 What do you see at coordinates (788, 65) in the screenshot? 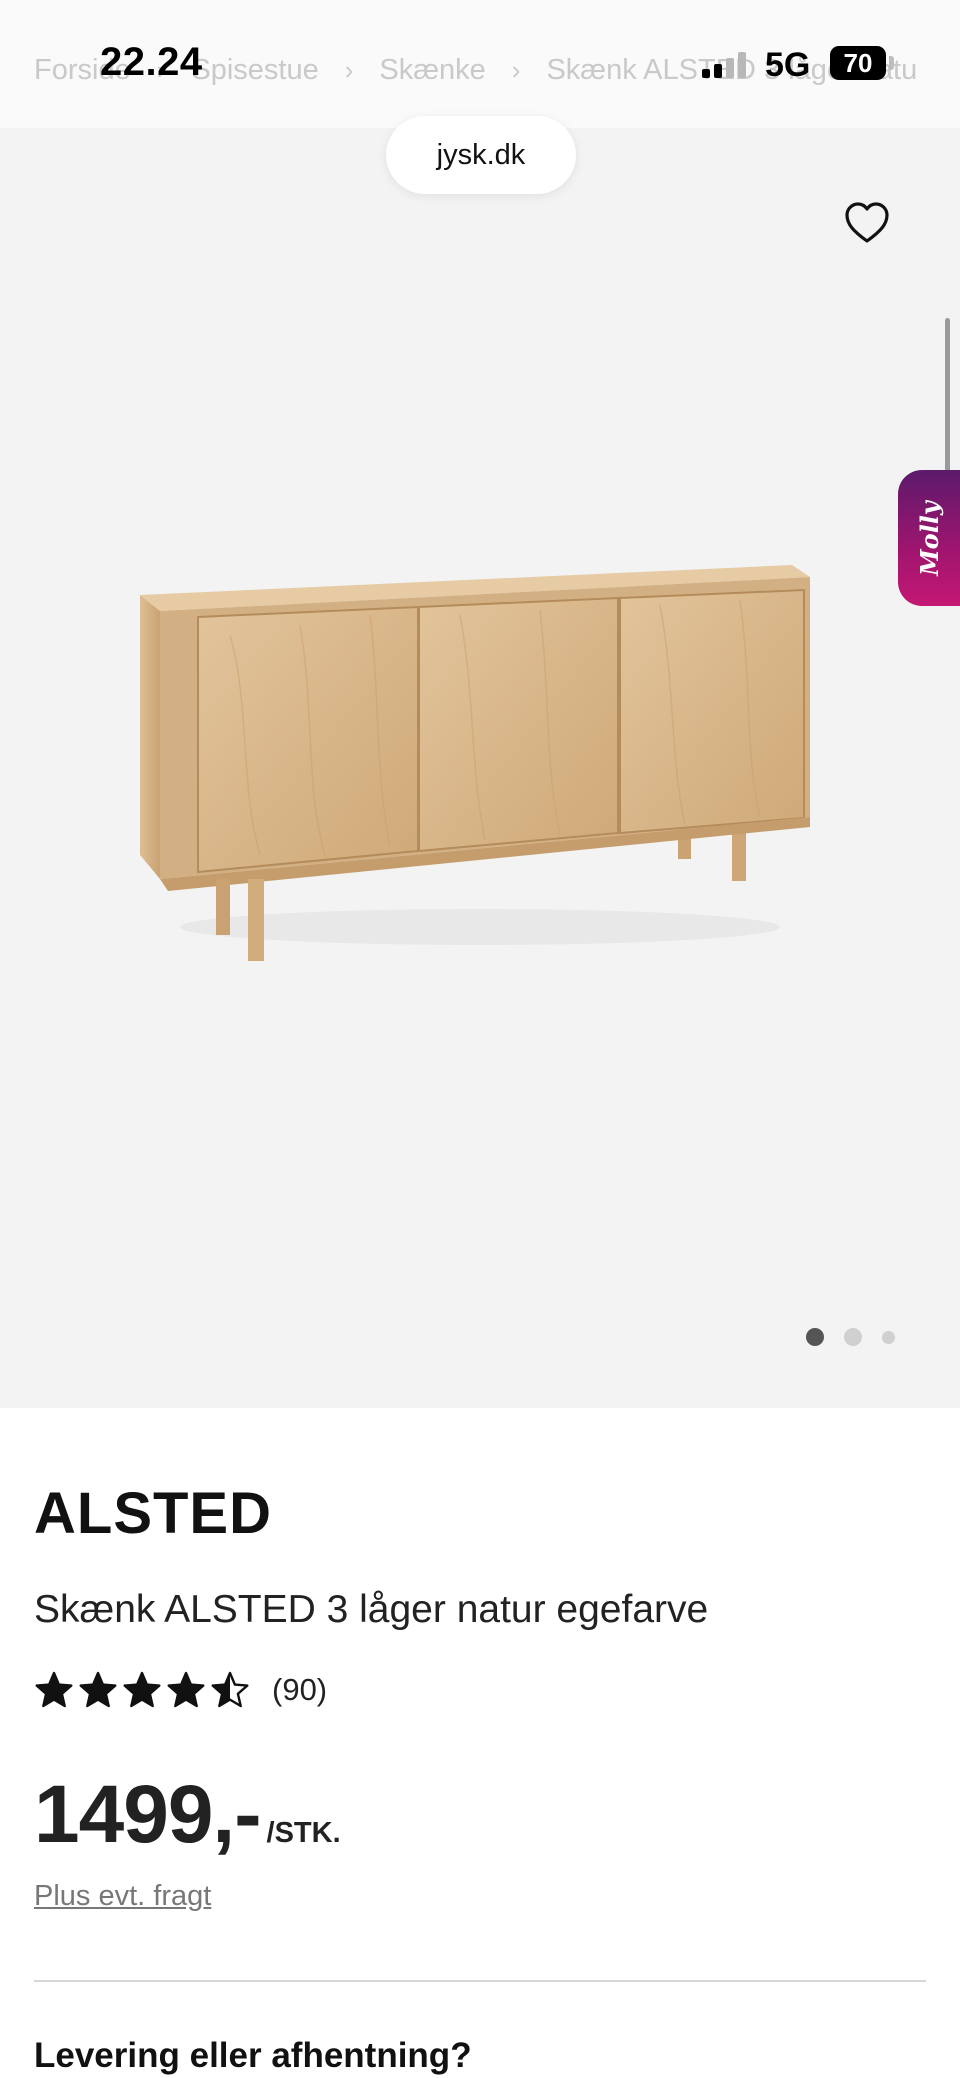
I see `network-type: 5G` at bounding box center [788, 65].